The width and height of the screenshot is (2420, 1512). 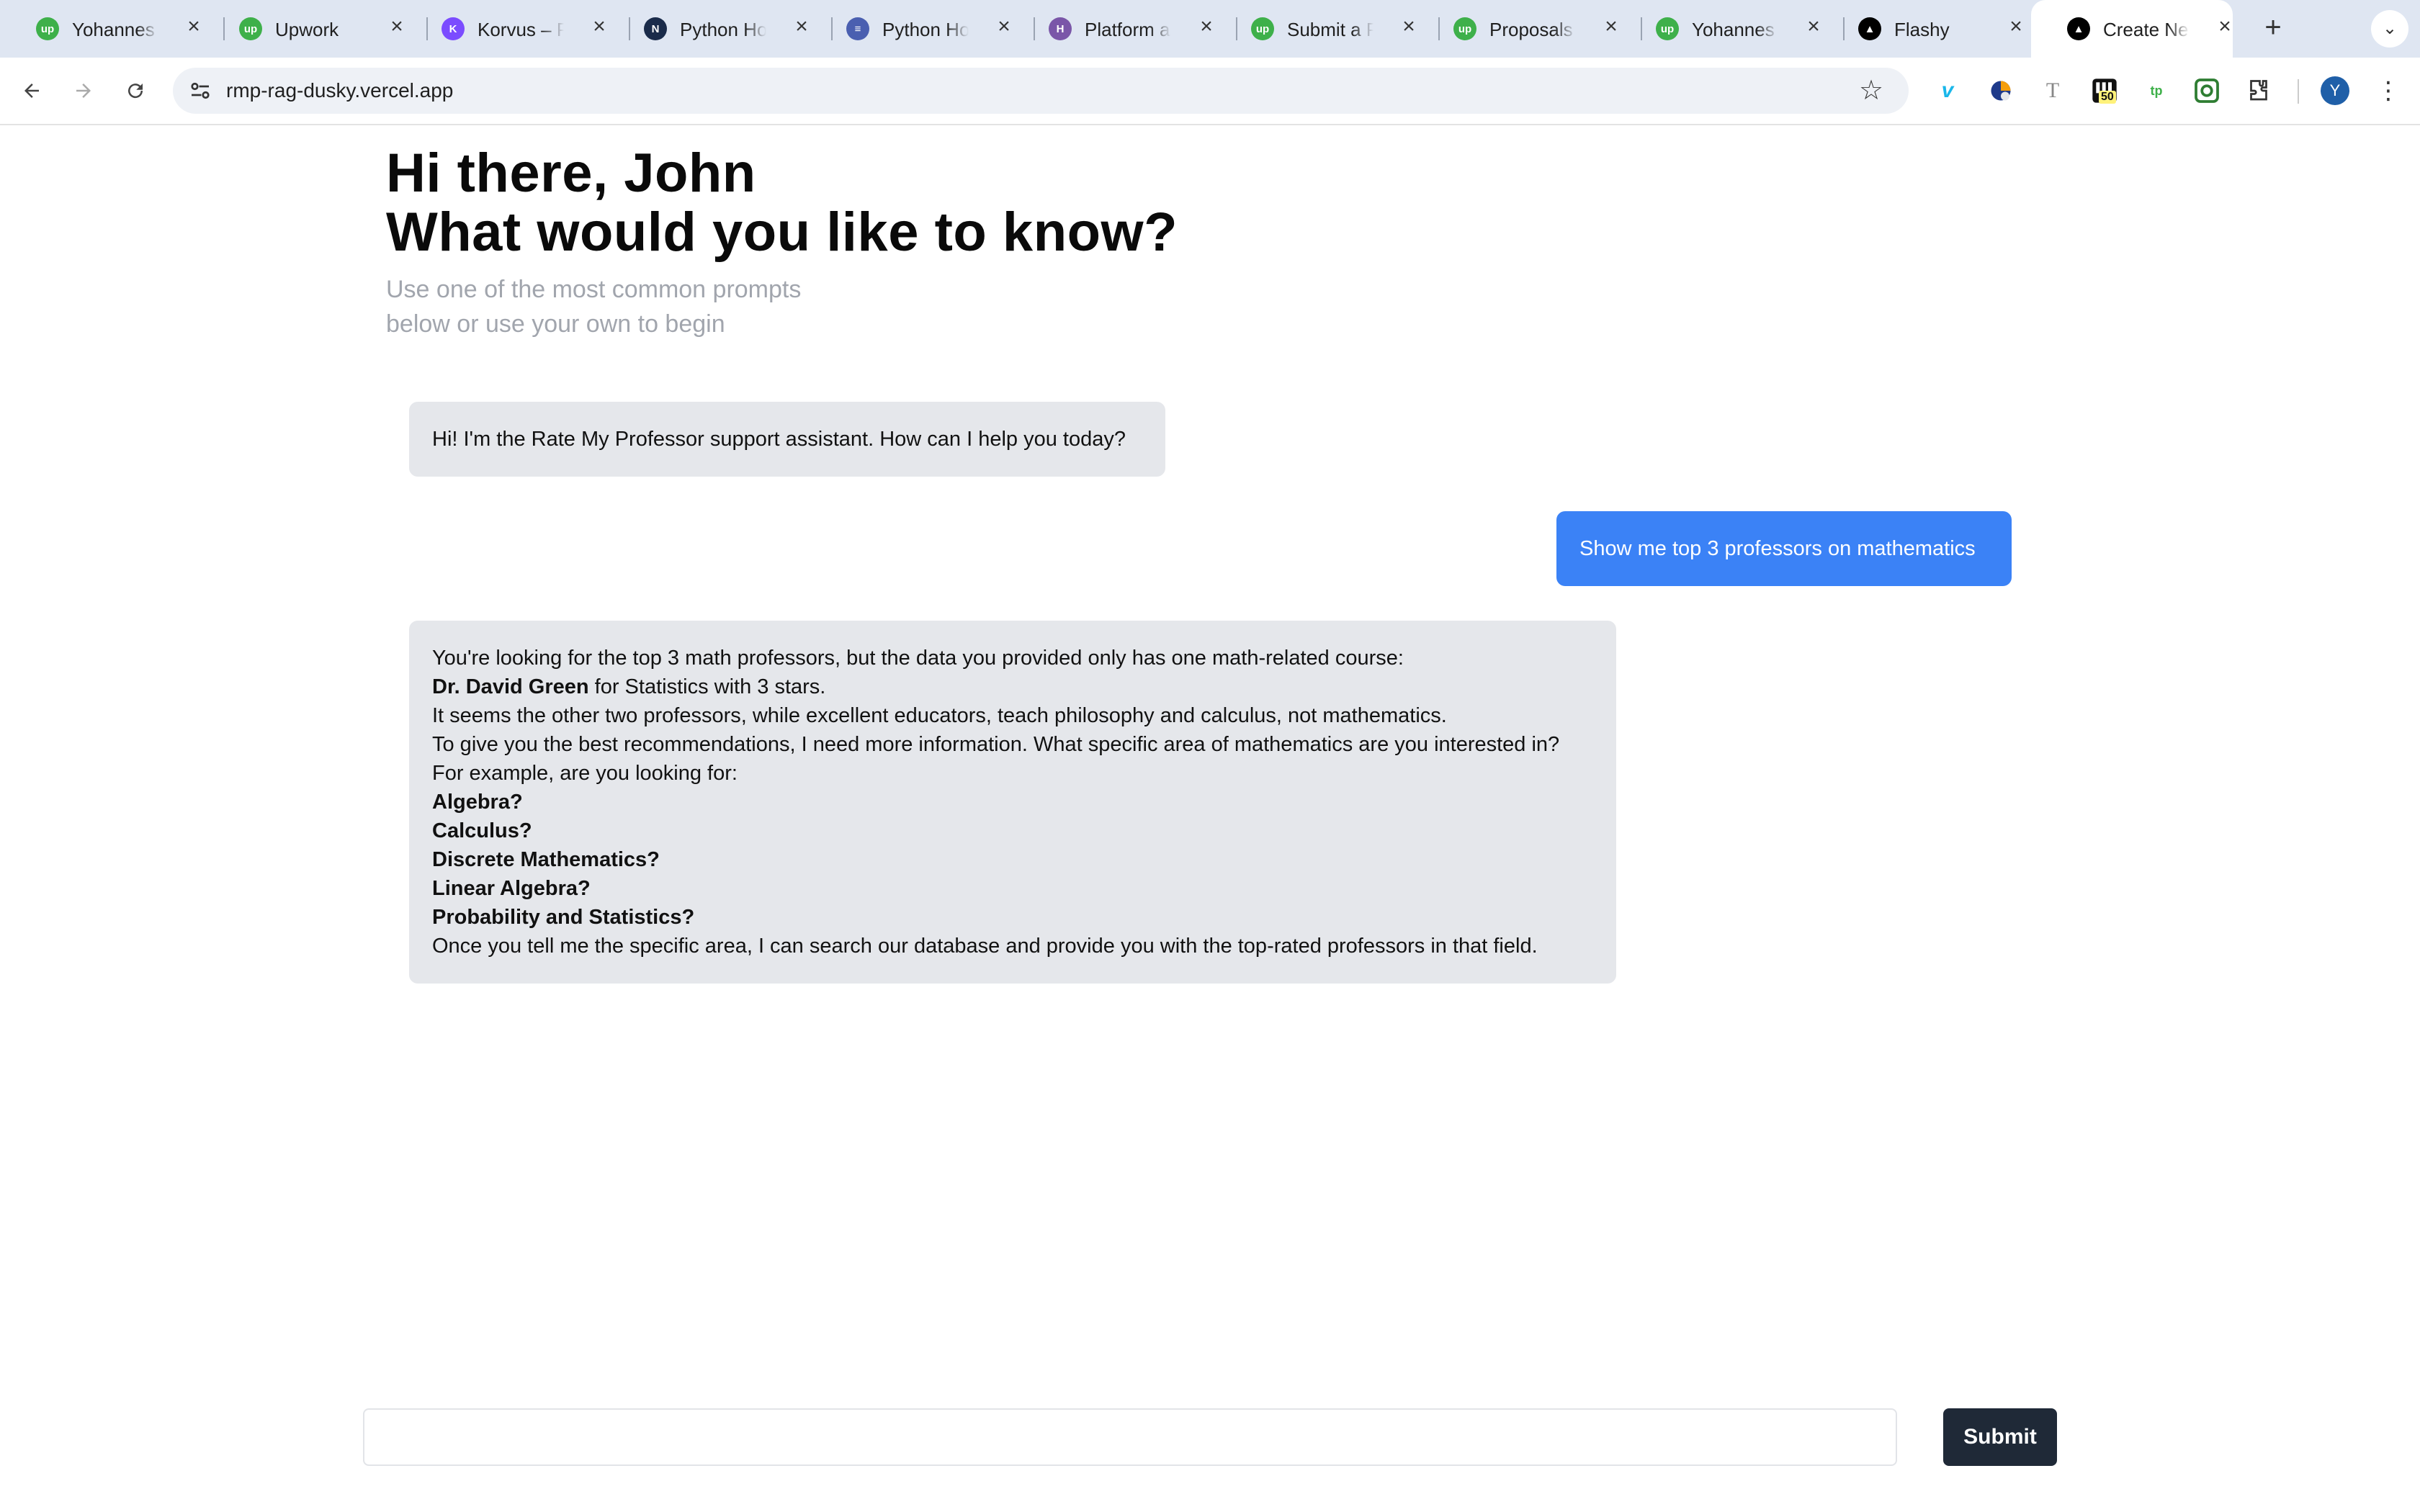 What do you see at coordinates (1777, 548) in the screenshot?
I see `user-message-text: Show me top 3 professors on mathematics` at bounding box center [1777, 548].